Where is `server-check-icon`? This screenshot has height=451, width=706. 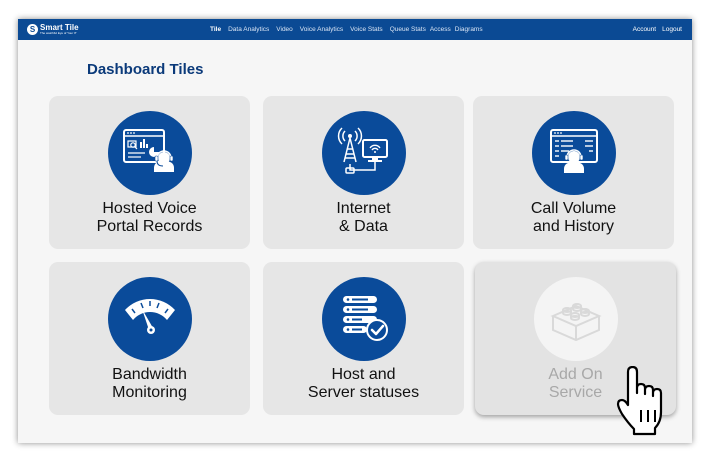
server-check-icon is located at coordinates (365, 318).